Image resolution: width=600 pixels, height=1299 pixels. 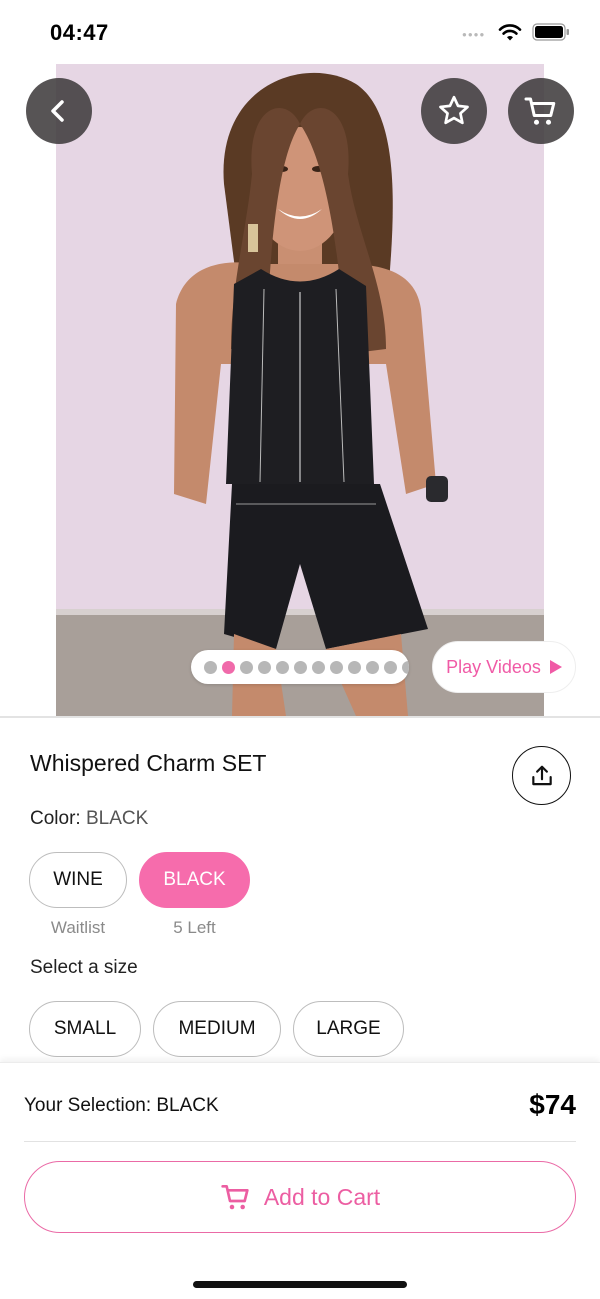 I want to click on share-button, so click(x=541, y=775).